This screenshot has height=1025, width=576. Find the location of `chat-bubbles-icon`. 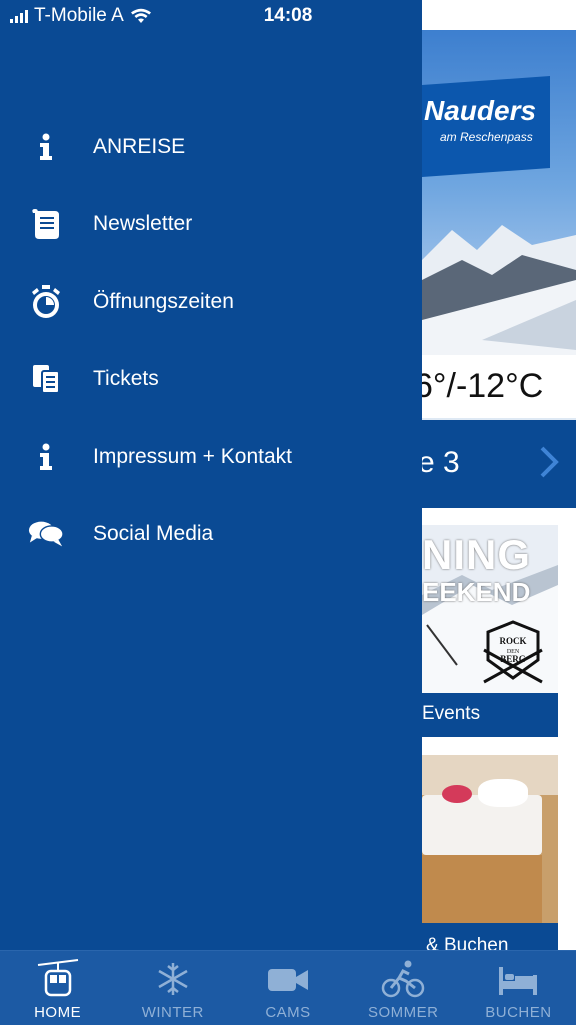

chat-bubbles-icon is located at coordinates (46, 534).